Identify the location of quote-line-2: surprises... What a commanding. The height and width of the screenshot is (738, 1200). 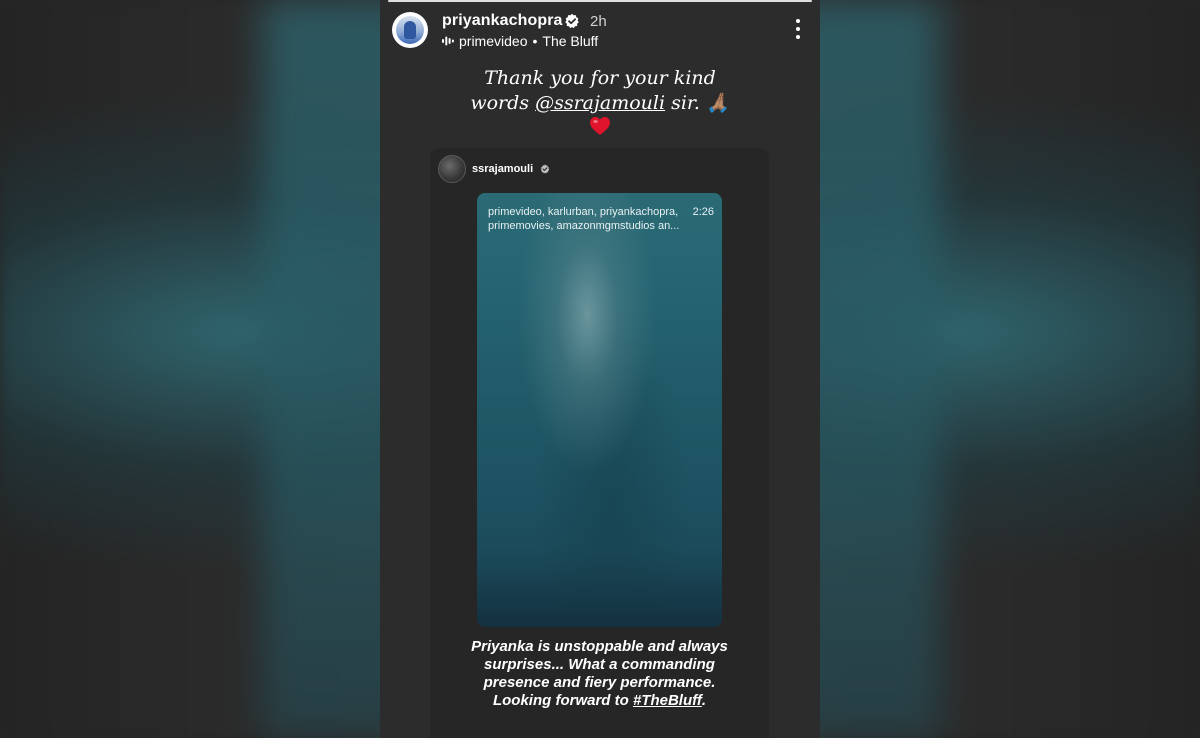
(599, 664).